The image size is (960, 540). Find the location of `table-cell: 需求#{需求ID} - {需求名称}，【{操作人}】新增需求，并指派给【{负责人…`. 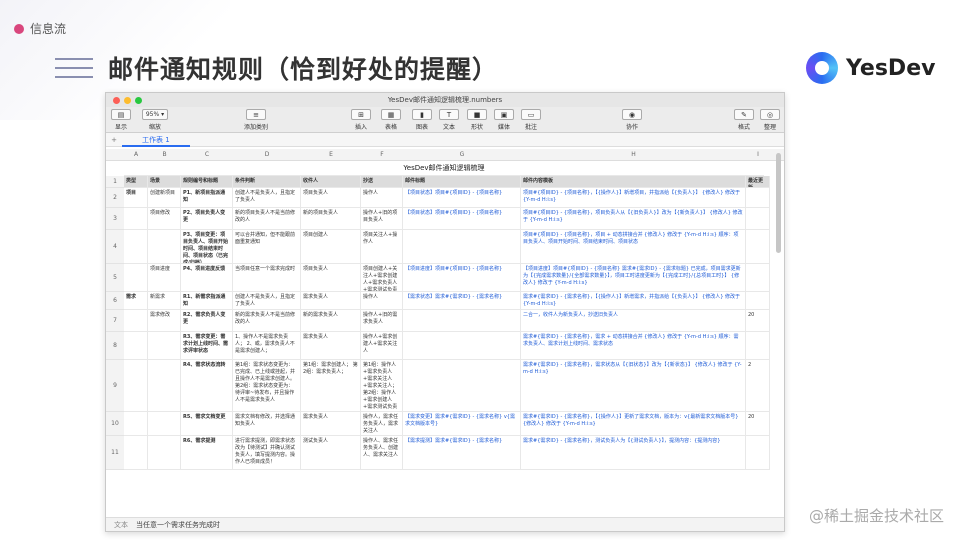

table-cell: 需求#{需求ID} - {需求名称}，【{操作人}】新增需求，并指派给【{负责人… is located at coordinates (633, 301).